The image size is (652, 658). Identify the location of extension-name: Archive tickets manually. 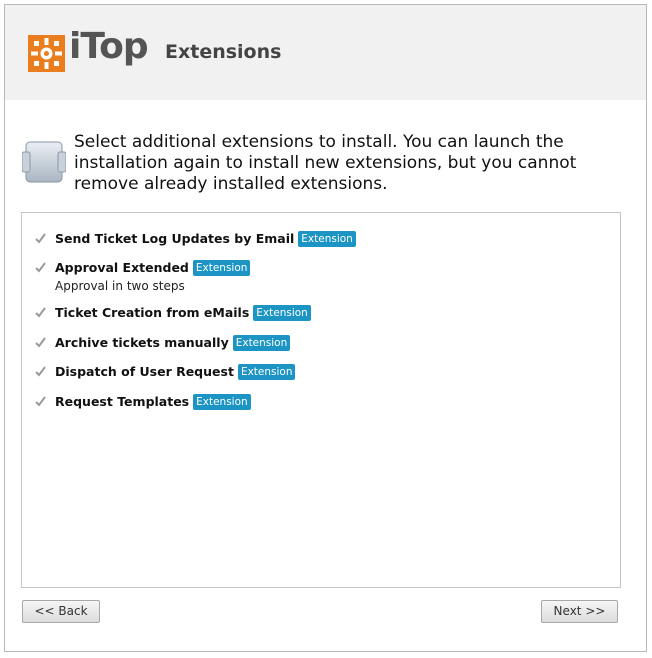
(142, 342).